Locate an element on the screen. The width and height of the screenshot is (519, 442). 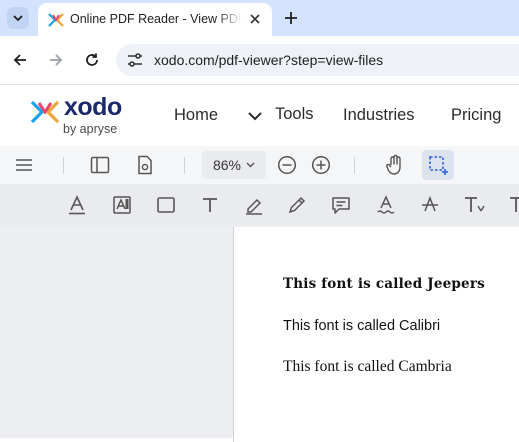
plus-icon is located at coordinates (291, 18).